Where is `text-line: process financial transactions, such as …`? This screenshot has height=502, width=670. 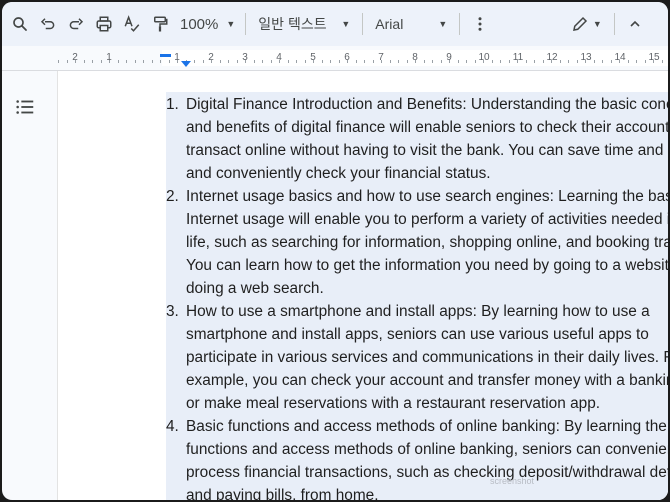
text-line: process financial transactions, such as … is located at coordinates (427, 472).